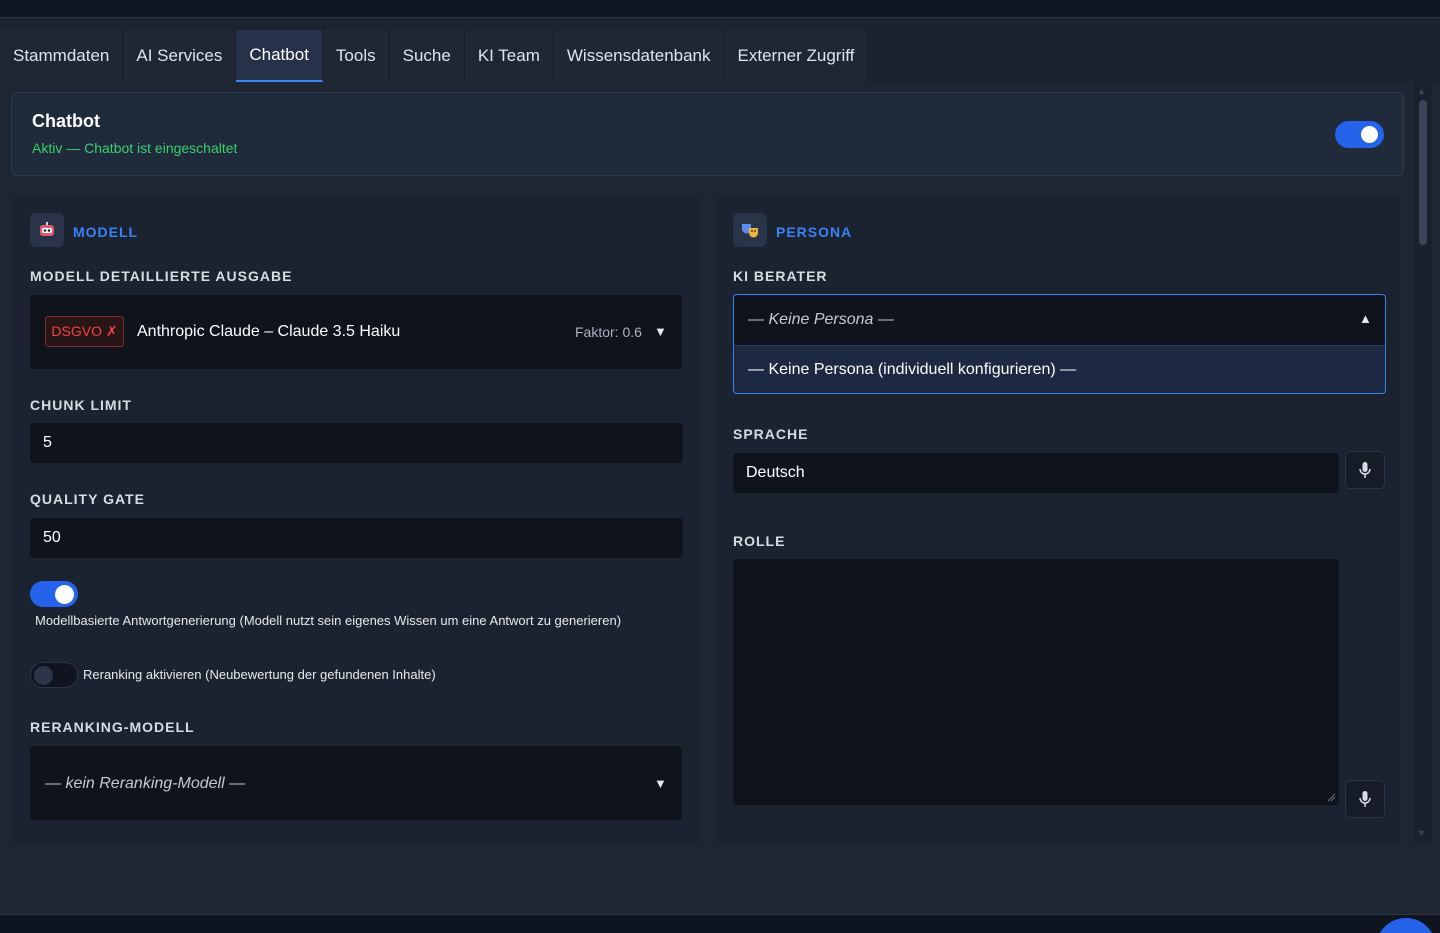 This screenshot has width=1440, height=933. What do you see at coordinates (47, 230) in the screenshot?
I see `robot-icon` at bounding box center [47, 230].